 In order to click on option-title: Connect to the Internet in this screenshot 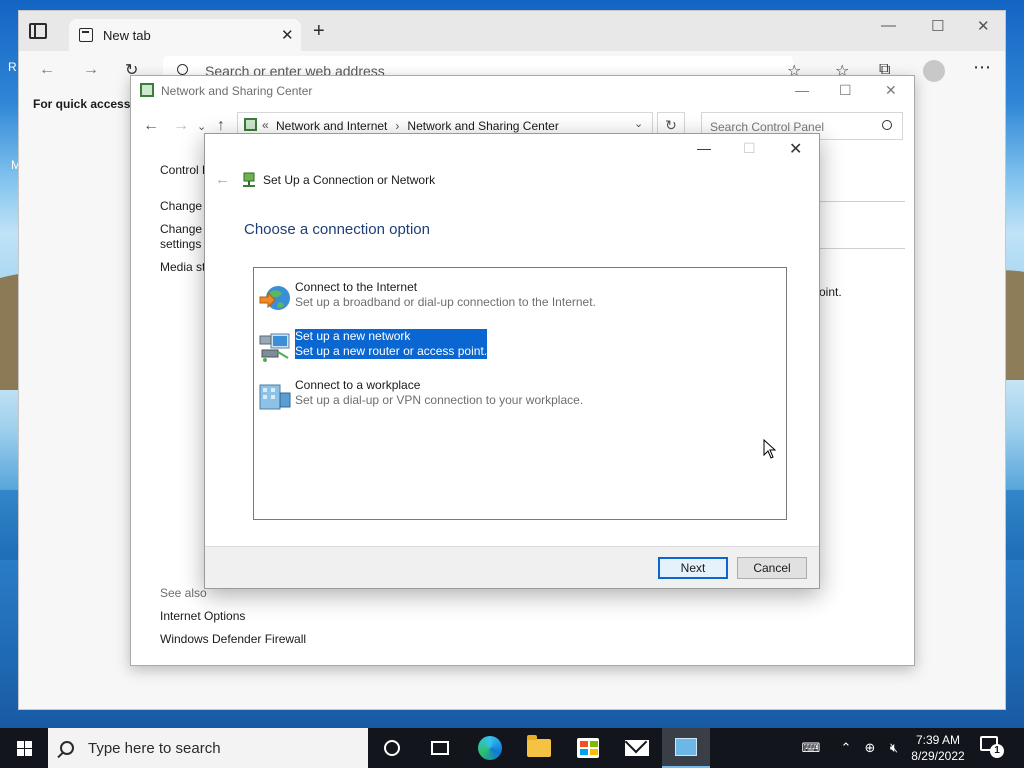, I will do `click(356, 287)`.